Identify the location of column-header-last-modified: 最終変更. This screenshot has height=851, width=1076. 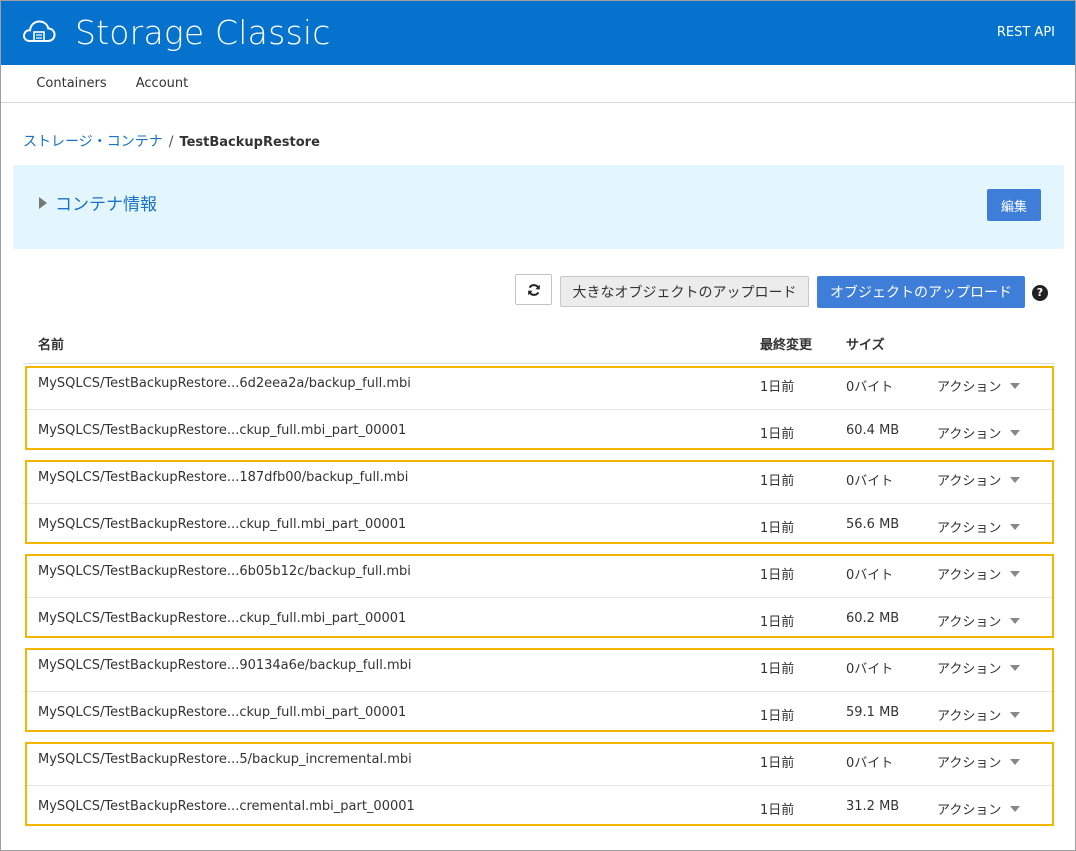
(786, 343).